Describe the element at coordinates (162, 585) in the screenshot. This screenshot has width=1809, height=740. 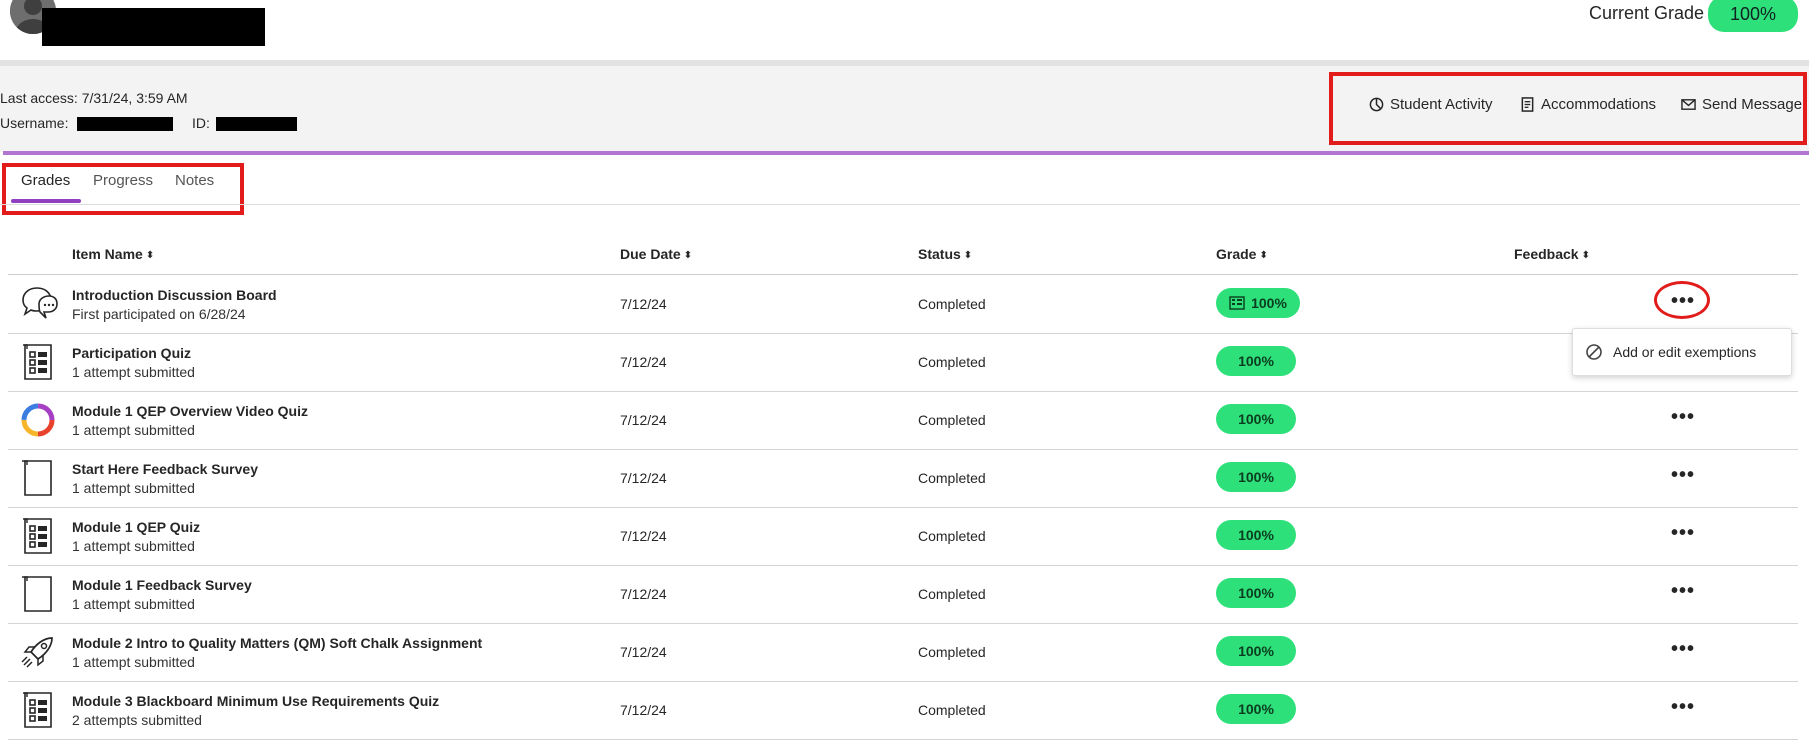
I see `item-title-link: Module 1 Feedback Survey` at that location.